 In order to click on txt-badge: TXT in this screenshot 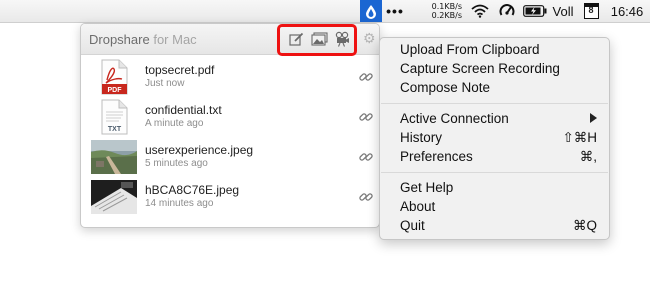, I will do `click(115, 129)`.